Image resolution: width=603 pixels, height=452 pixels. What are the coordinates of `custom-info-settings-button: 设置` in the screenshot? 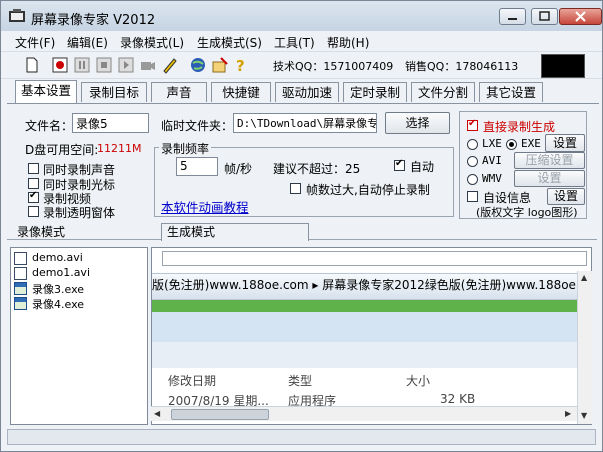 It's located at (566, 196).